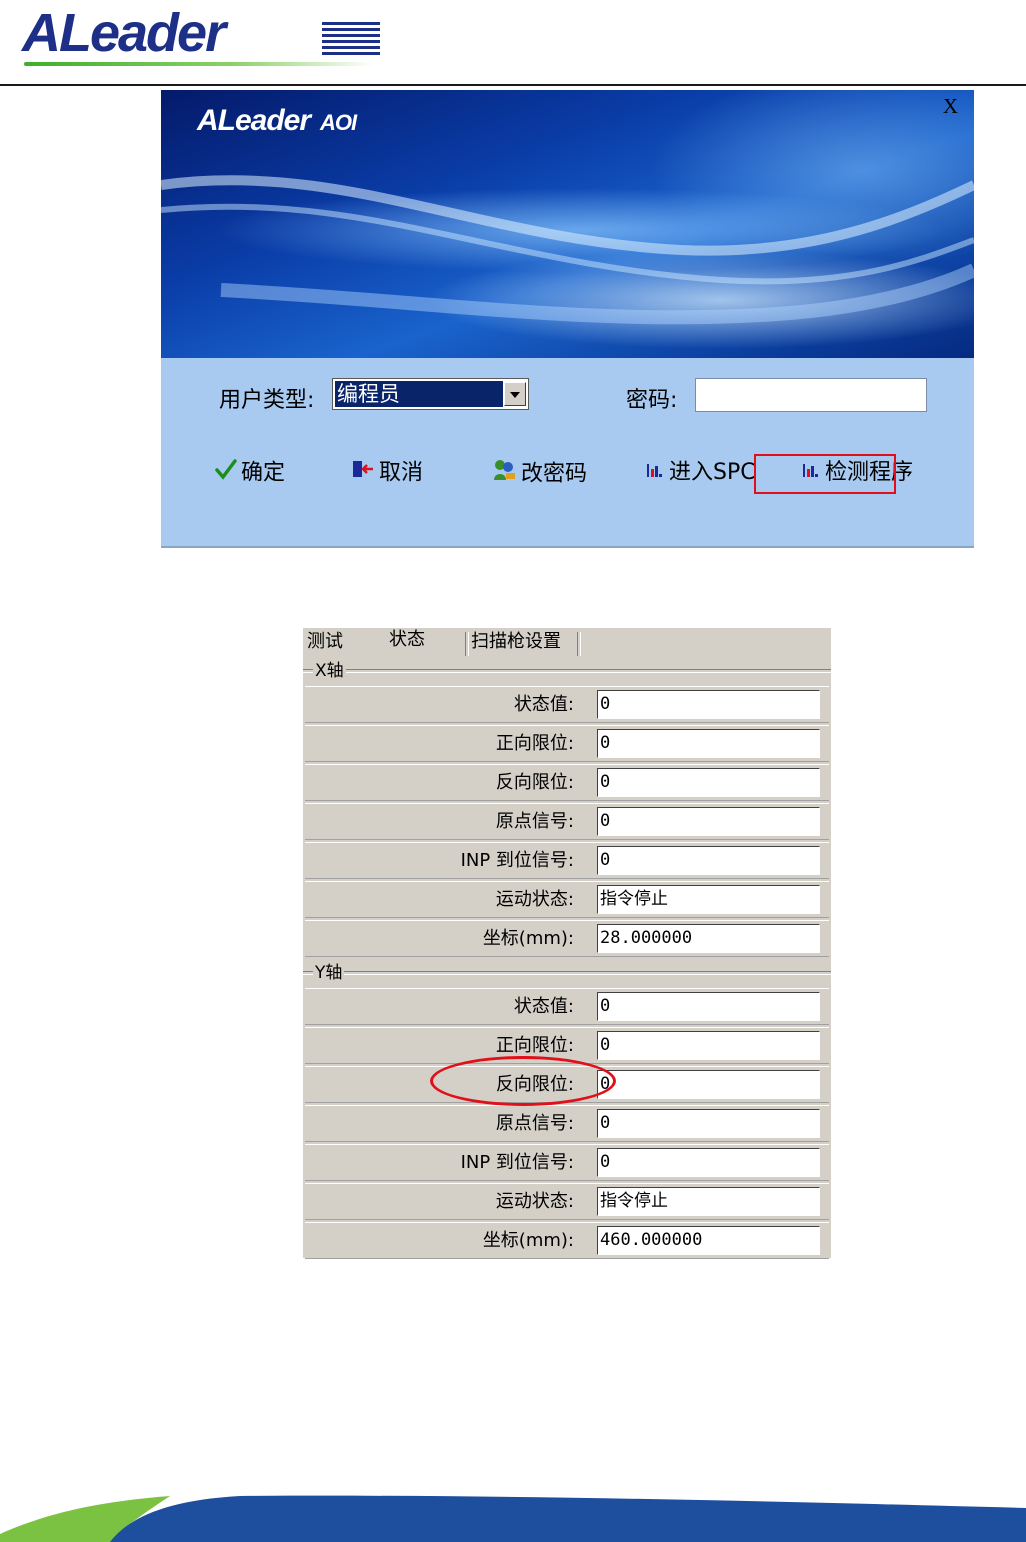 The image size is (1026, 1542). Describe the element at coordinates (504, 474) in the screenshot. I see `users-key-icon` at that location.